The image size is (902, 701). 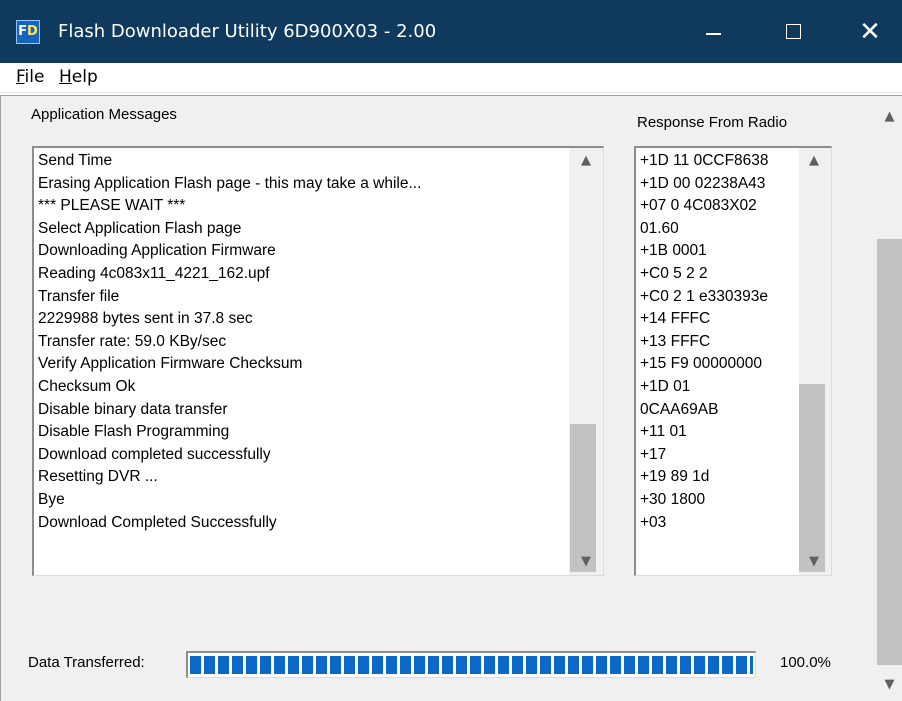 I want to click on list-item: Download completed successfully, so click(x=302, y=455).